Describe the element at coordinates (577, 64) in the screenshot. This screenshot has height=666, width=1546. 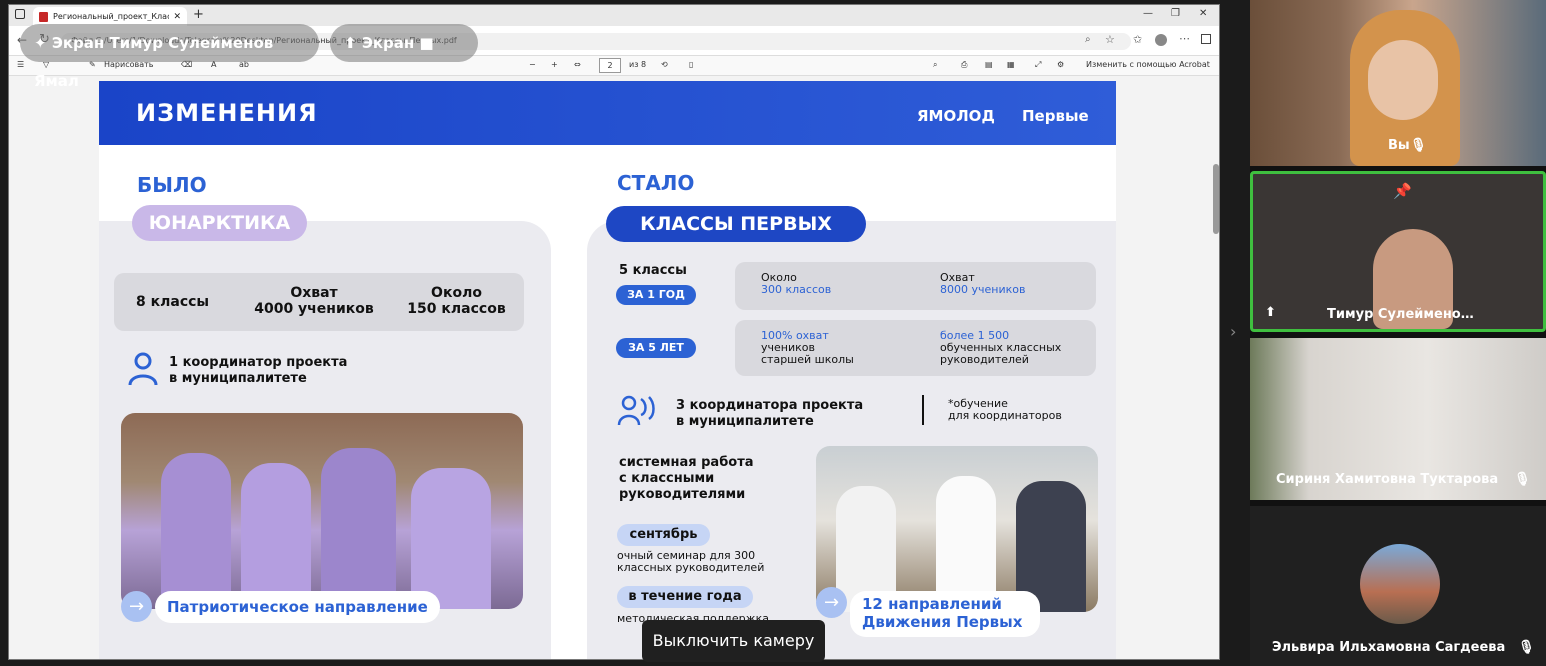
I see `fit-page-icon: ⇔` at that location.